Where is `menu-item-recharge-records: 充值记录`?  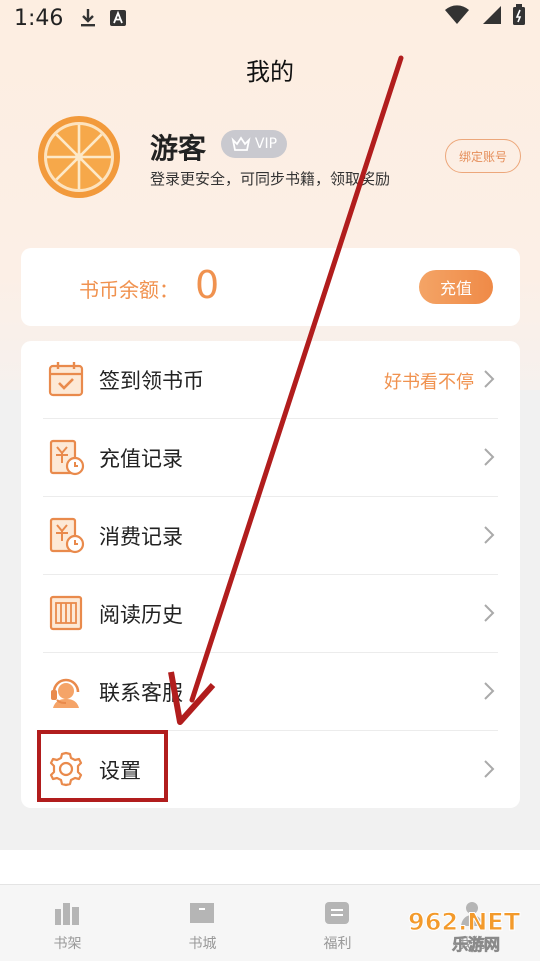
menu-item-recharge-records: 充值记录 is located at coordinates (270, 458).